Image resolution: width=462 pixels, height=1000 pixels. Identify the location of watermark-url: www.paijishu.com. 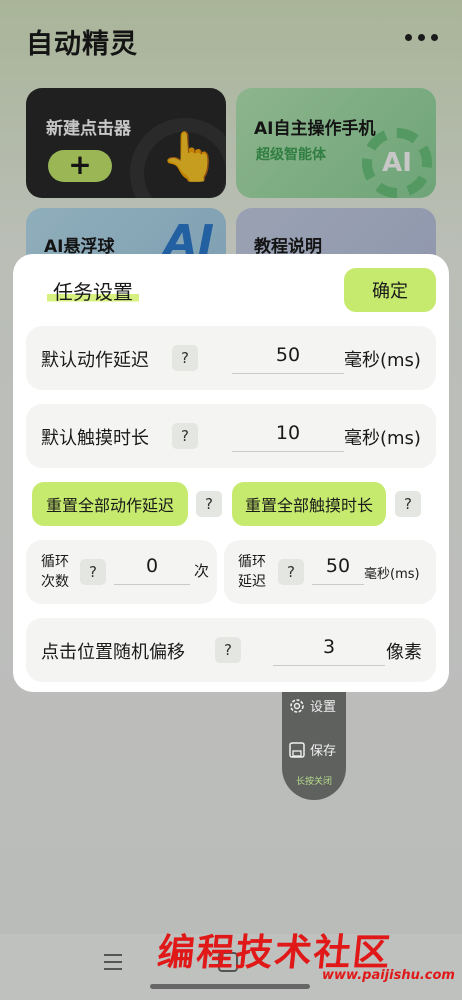
(388, 975).